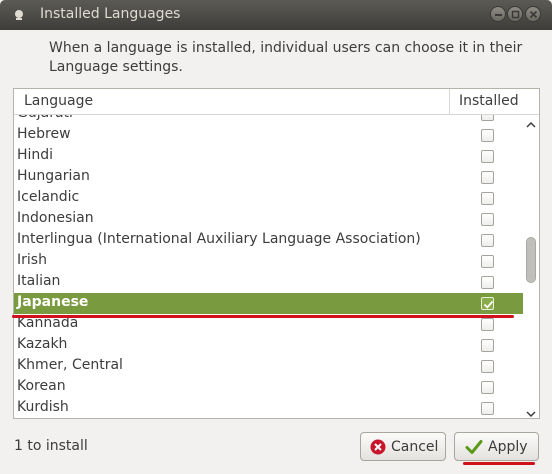  Describe the element at coordinates (415, 447) in the screenshot. I see `cancel-button-label: Cancel` at that location.